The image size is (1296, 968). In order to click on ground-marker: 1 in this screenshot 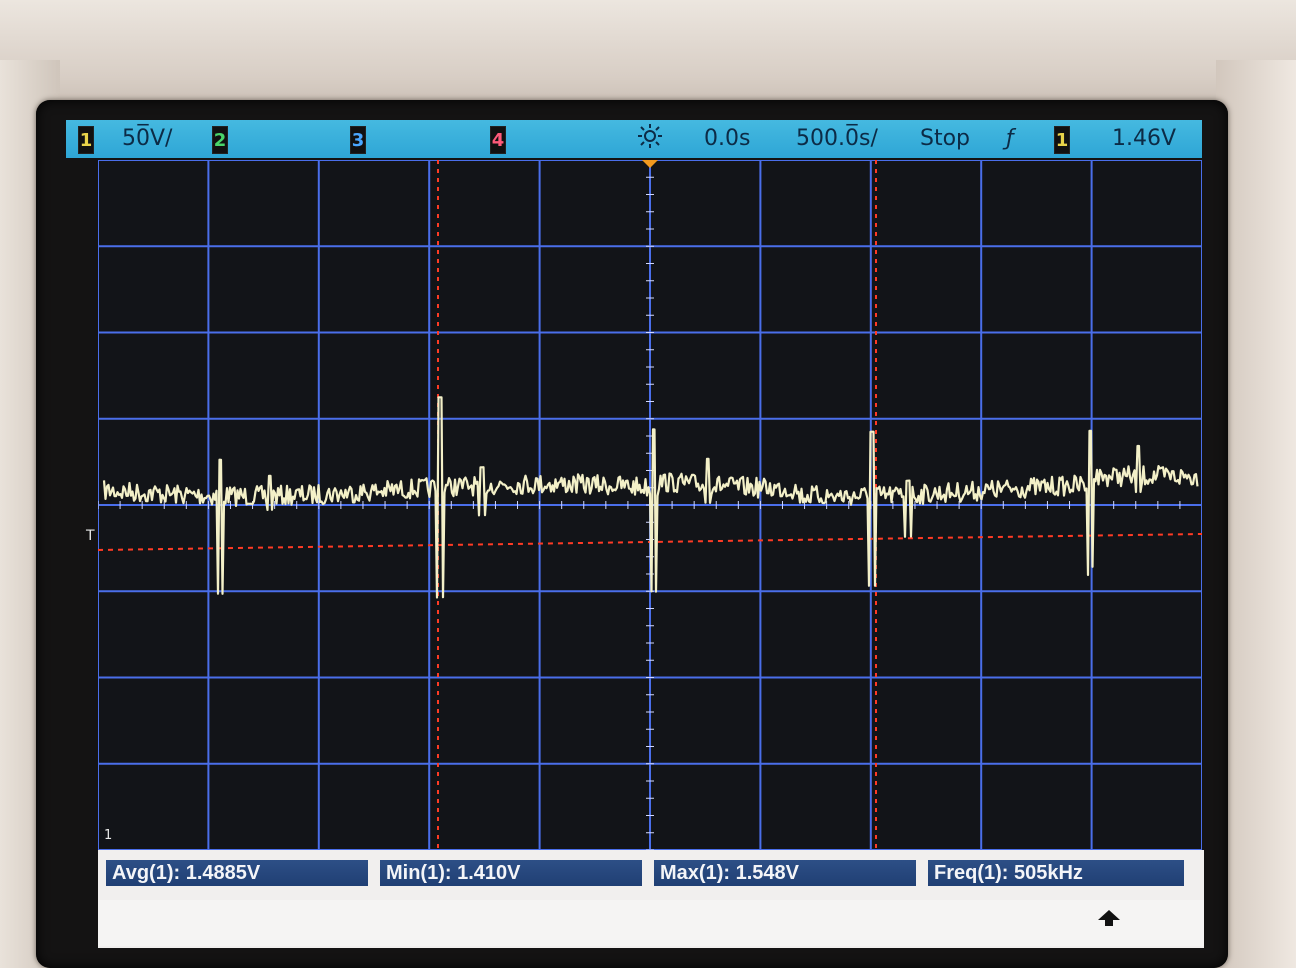, I will do `click(108, 835)`.